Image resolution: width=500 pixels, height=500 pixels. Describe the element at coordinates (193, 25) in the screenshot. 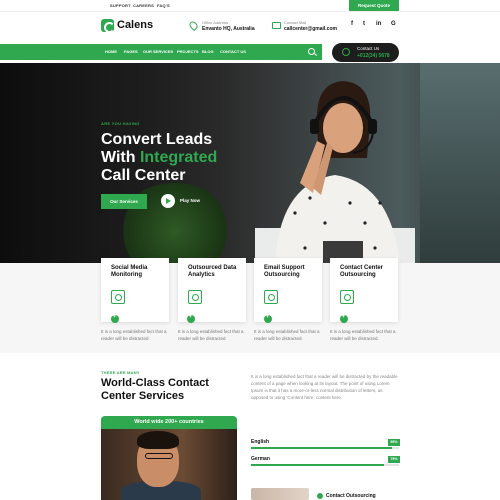

I see `location-icon` at that location.